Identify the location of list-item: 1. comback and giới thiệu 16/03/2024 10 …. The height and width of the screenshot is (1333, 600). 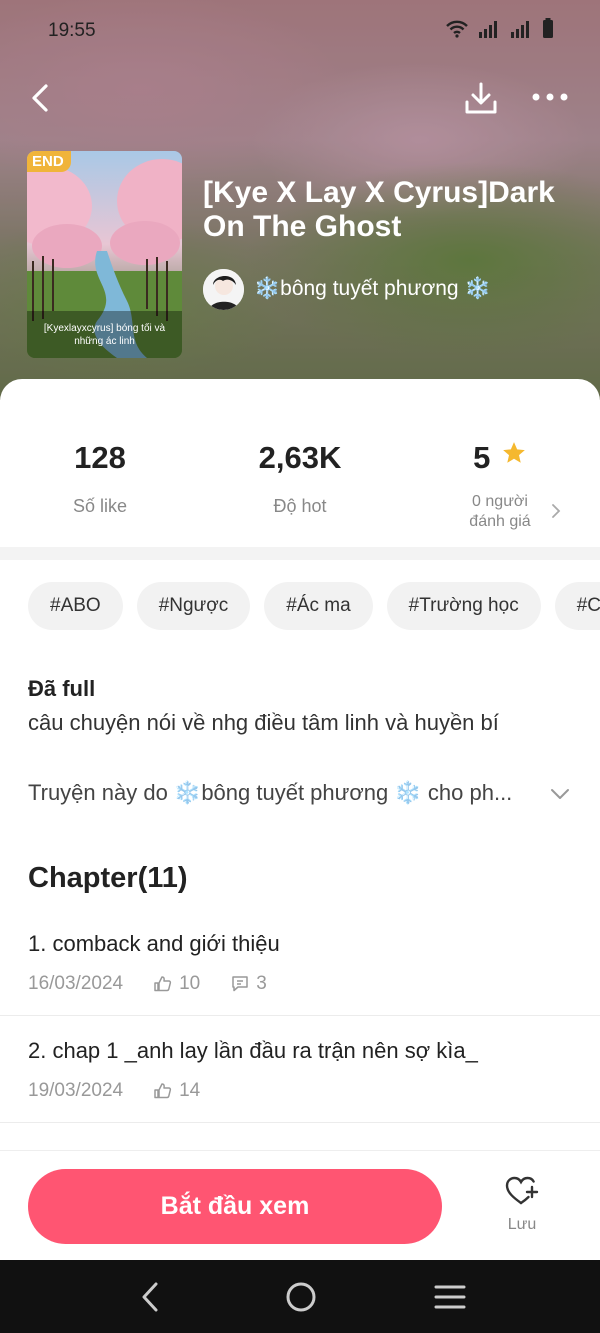
(300, 972).